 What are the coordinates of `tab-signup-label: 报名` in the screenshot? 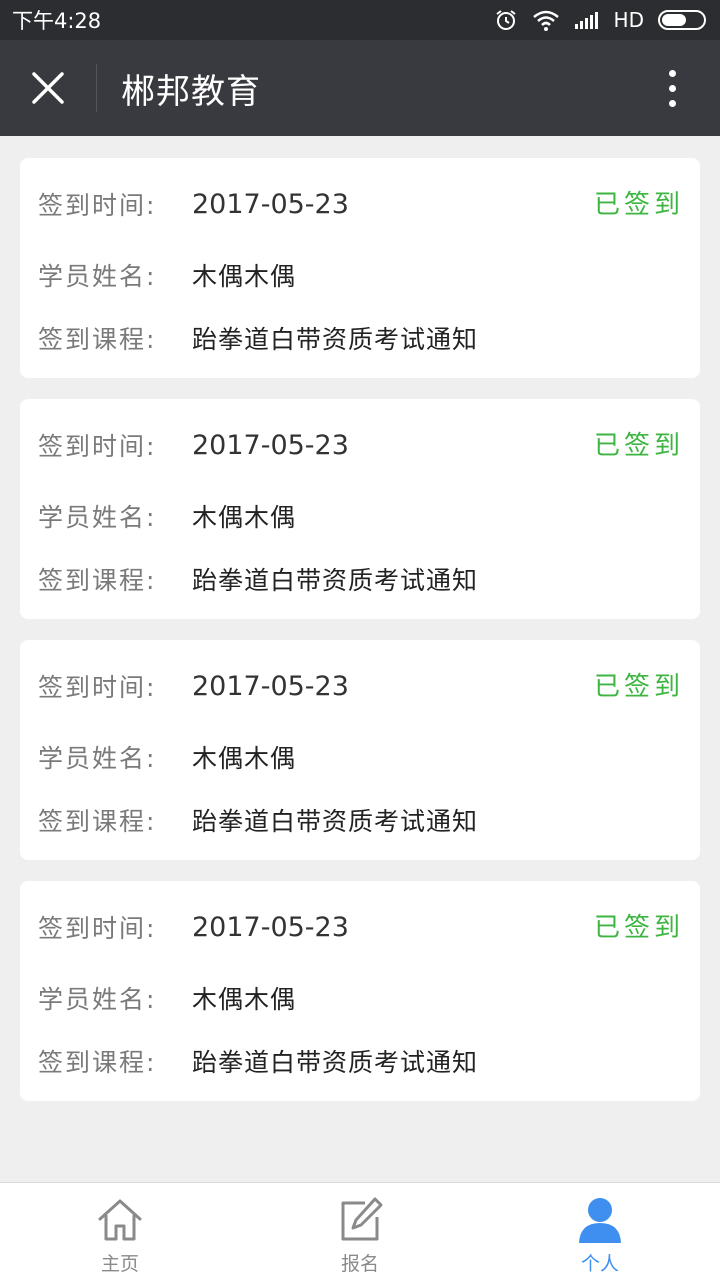 It's located at (359, 1264).